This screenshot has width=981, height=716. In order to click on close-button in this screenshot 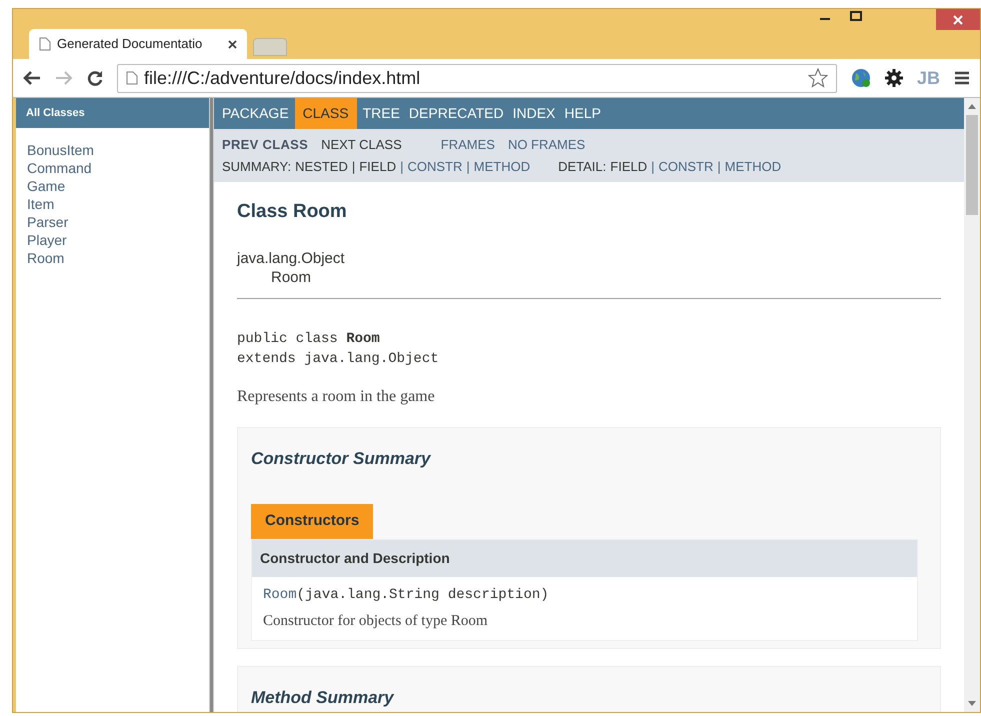, I will do `click(958, 19)`.